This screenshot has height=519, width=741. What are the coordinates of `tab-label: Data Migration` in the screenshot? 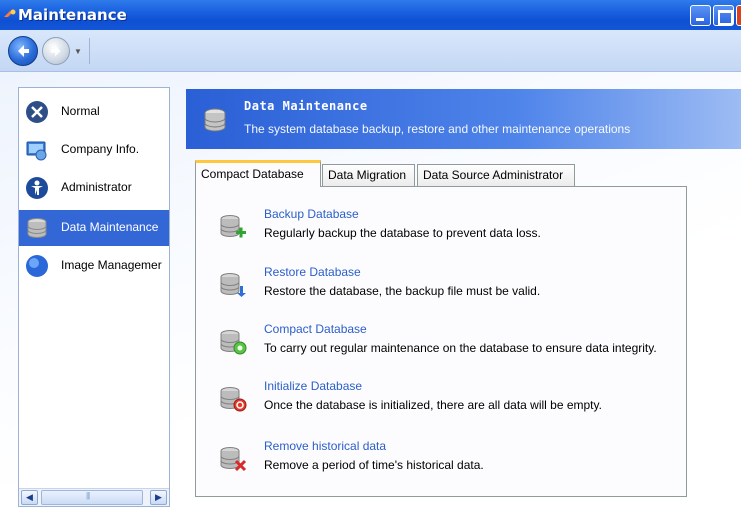 It's located at (367, 175).